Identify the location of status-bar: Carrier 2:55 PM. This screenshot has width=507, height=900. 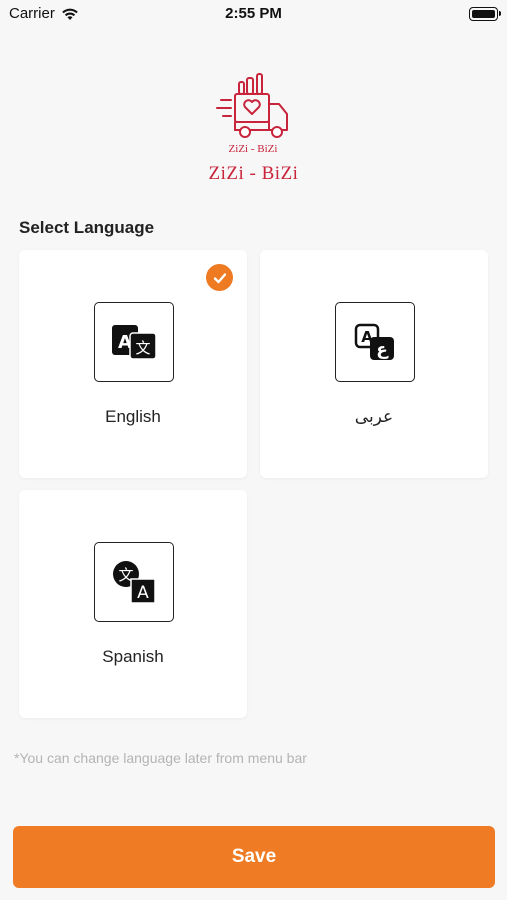
(253, 15).